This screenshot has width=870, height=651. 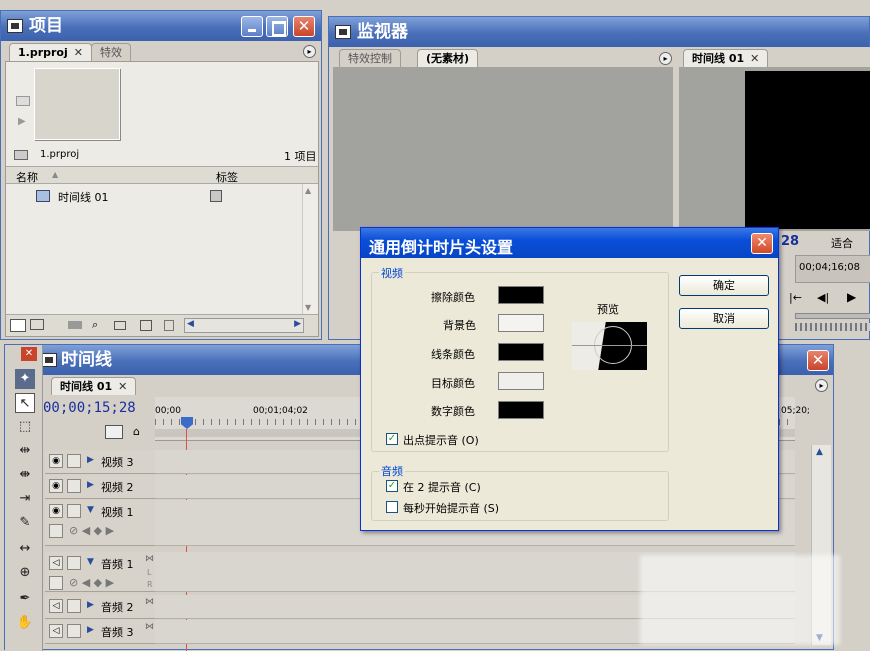 I want to click on delete-icon, so click(x=169, y=325).